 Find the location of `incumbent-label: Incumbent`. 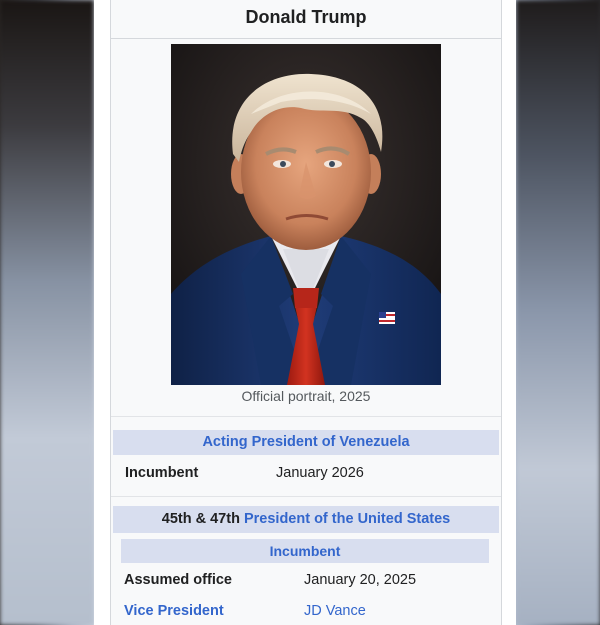

incumbent-label: Incumbent is located at coordinates (162, 473).